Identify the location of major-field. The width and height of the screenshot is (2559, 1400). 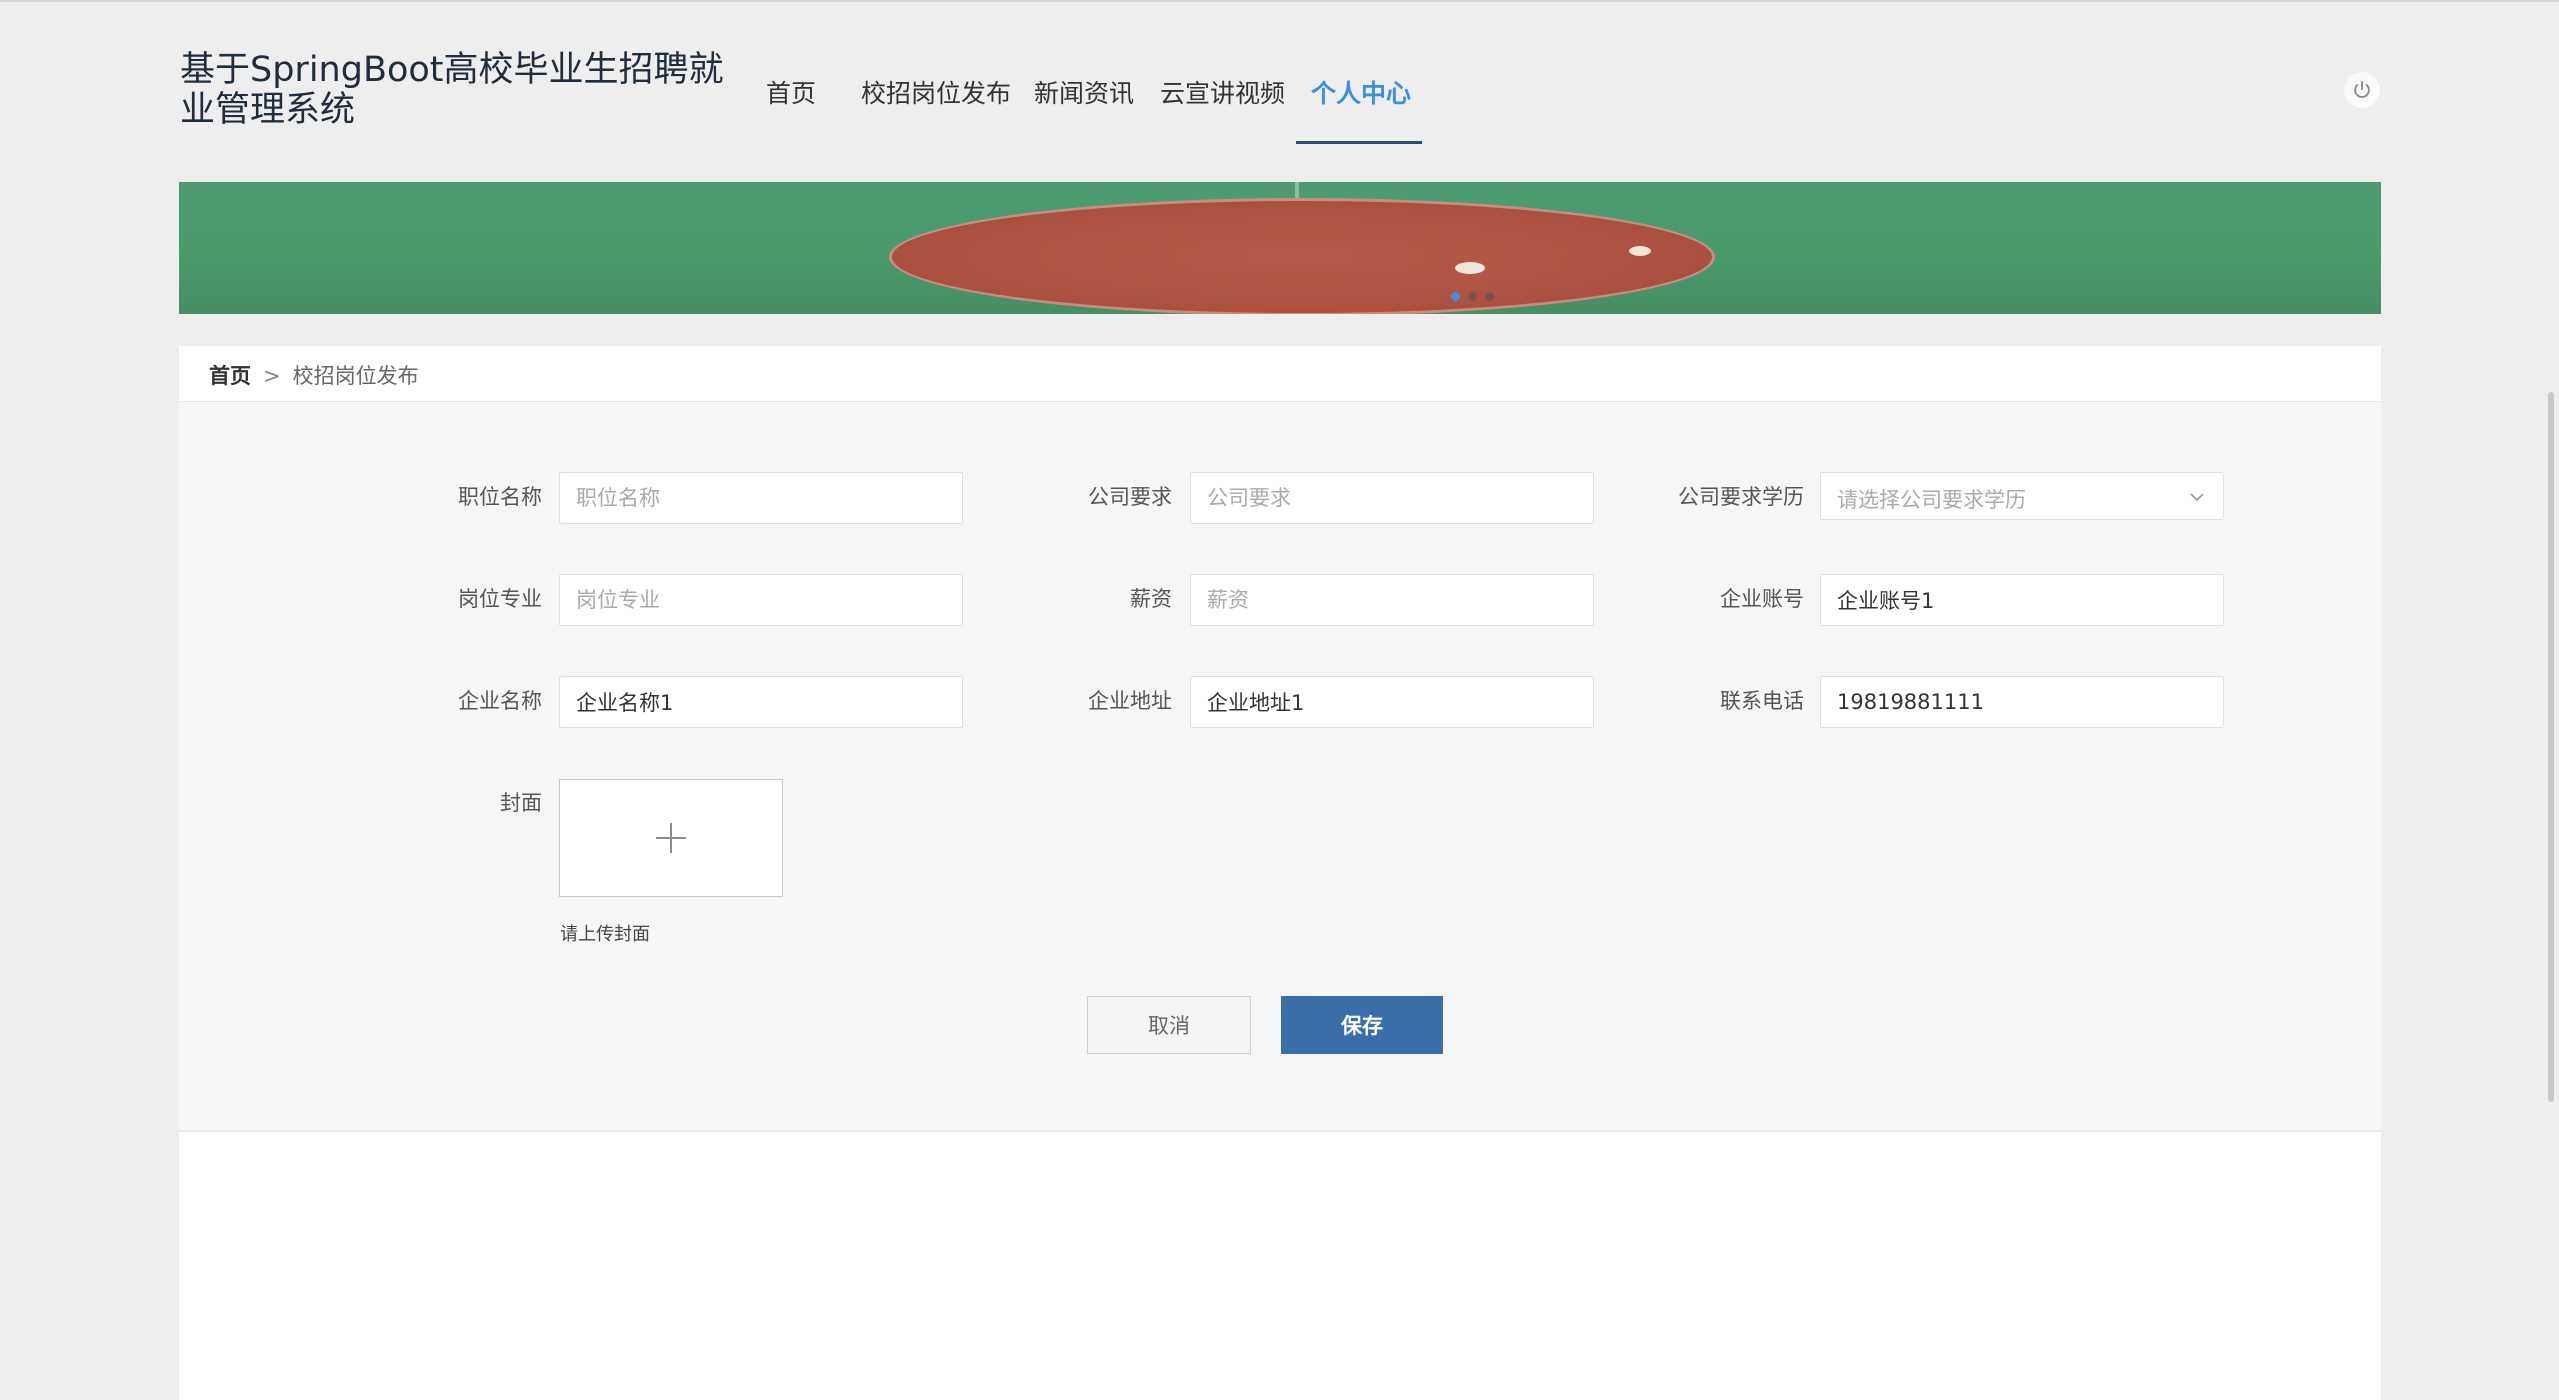
(761, 600).